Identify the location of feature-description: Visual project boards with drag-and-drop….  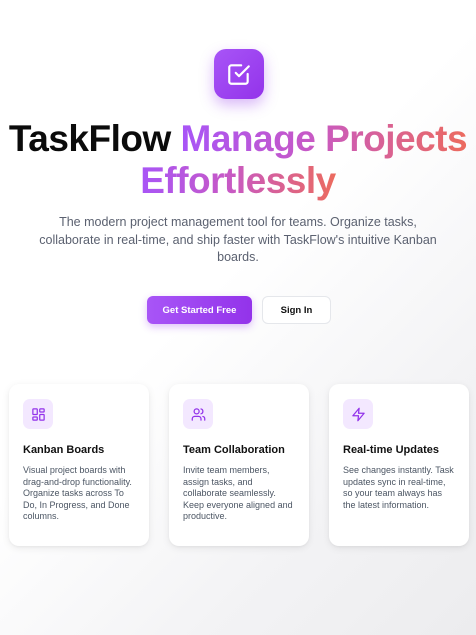
(77, 493).